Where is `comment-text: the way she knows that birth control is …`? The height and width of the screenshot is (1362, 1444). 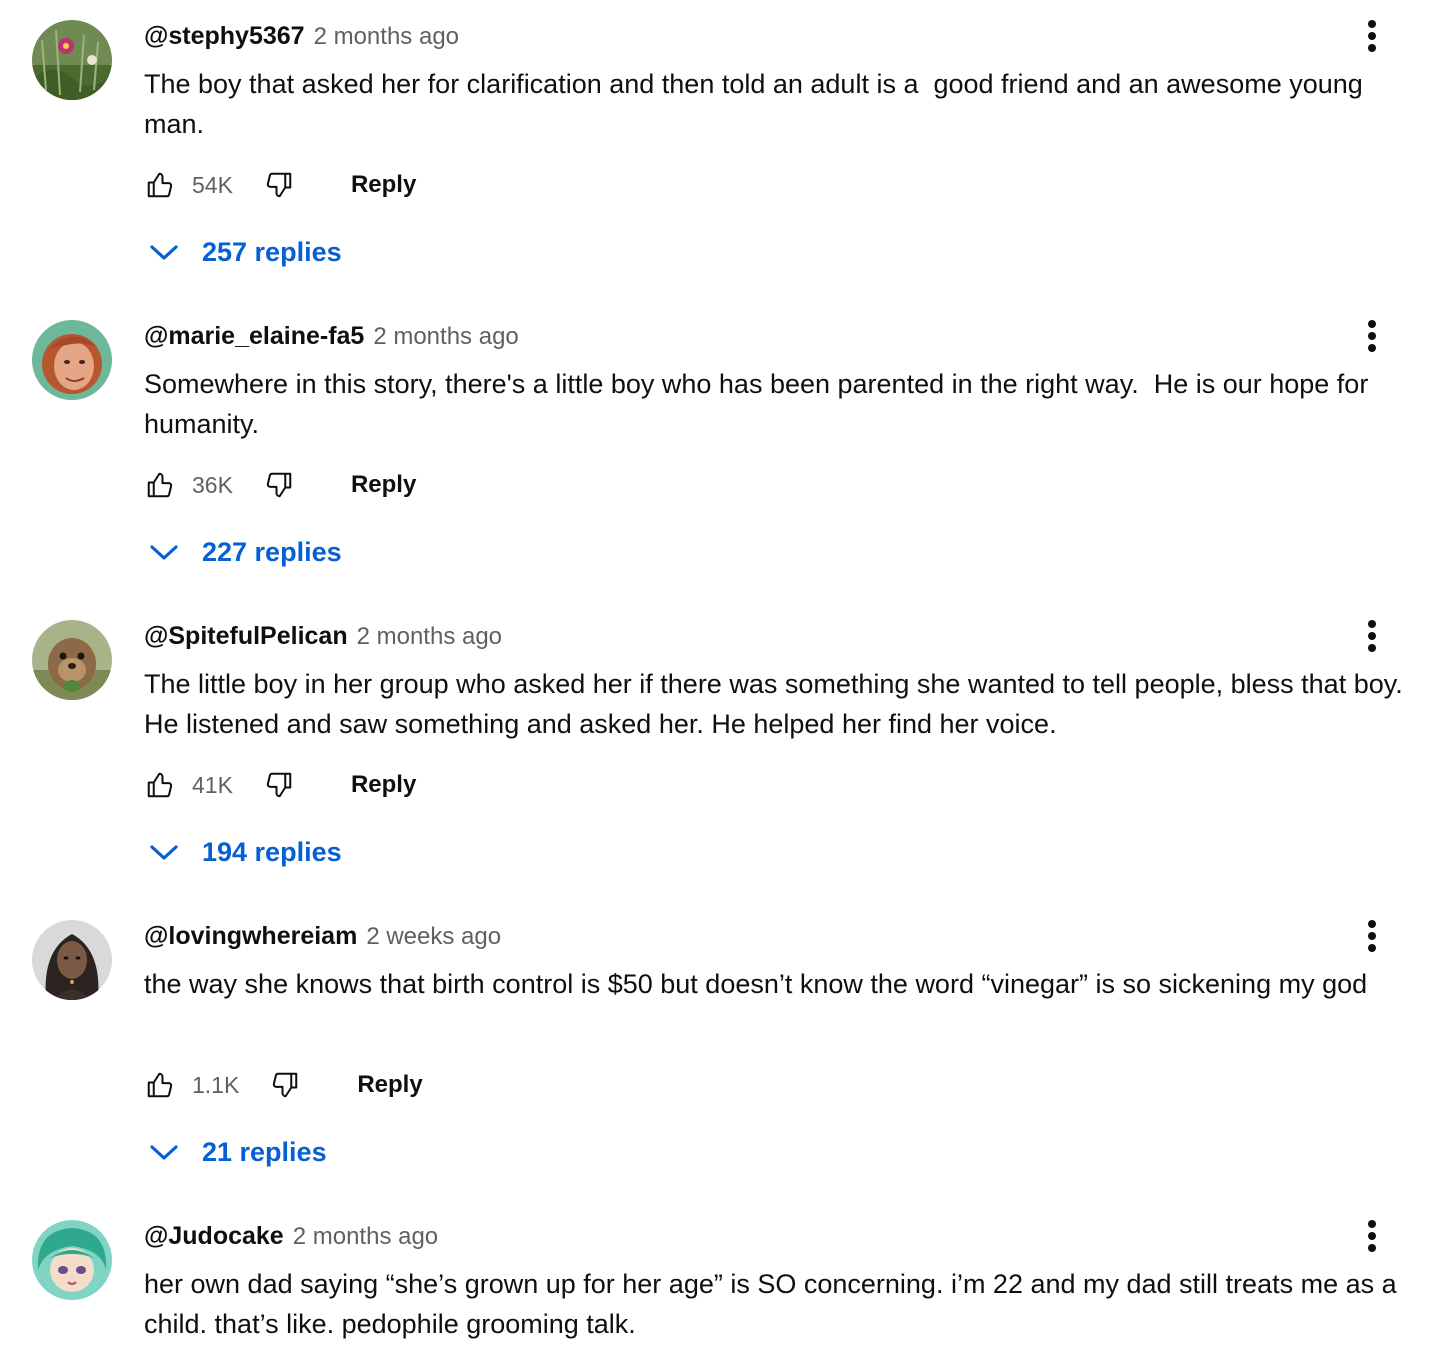 comment-text: the way she knows that birth control is … is located at coordinates (756, 984).